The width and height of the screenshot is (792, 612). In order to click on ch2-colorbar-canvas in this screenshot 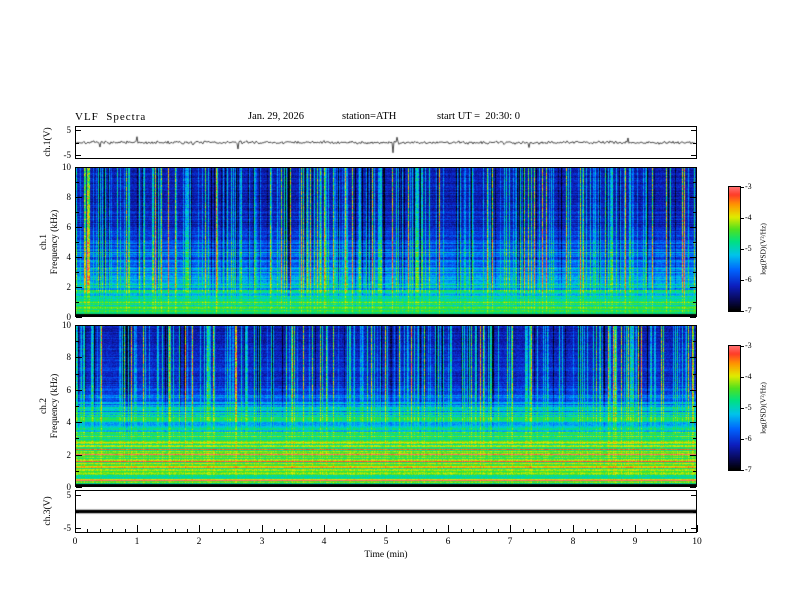, I will do `click(734, 408)`.